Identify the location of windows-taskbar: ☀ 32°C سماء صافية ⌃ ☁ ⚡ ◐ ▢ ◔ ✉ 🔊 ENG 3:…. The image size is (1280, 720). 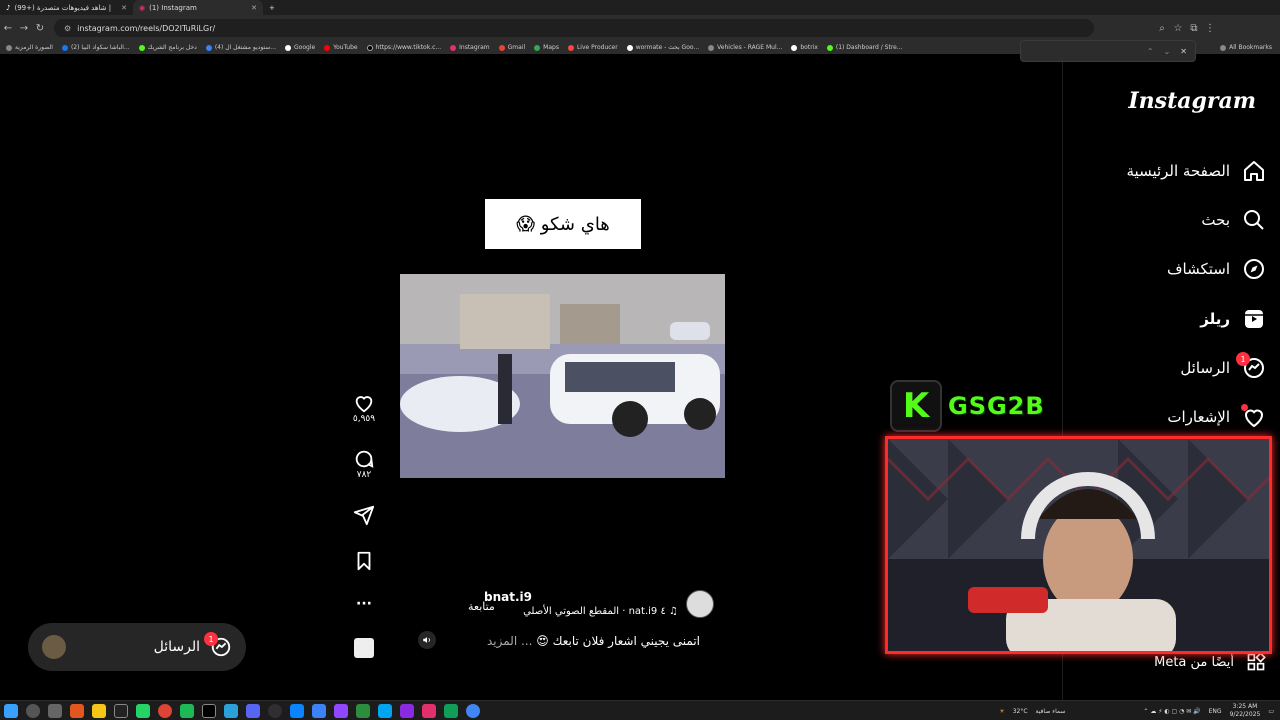
(640, 710).